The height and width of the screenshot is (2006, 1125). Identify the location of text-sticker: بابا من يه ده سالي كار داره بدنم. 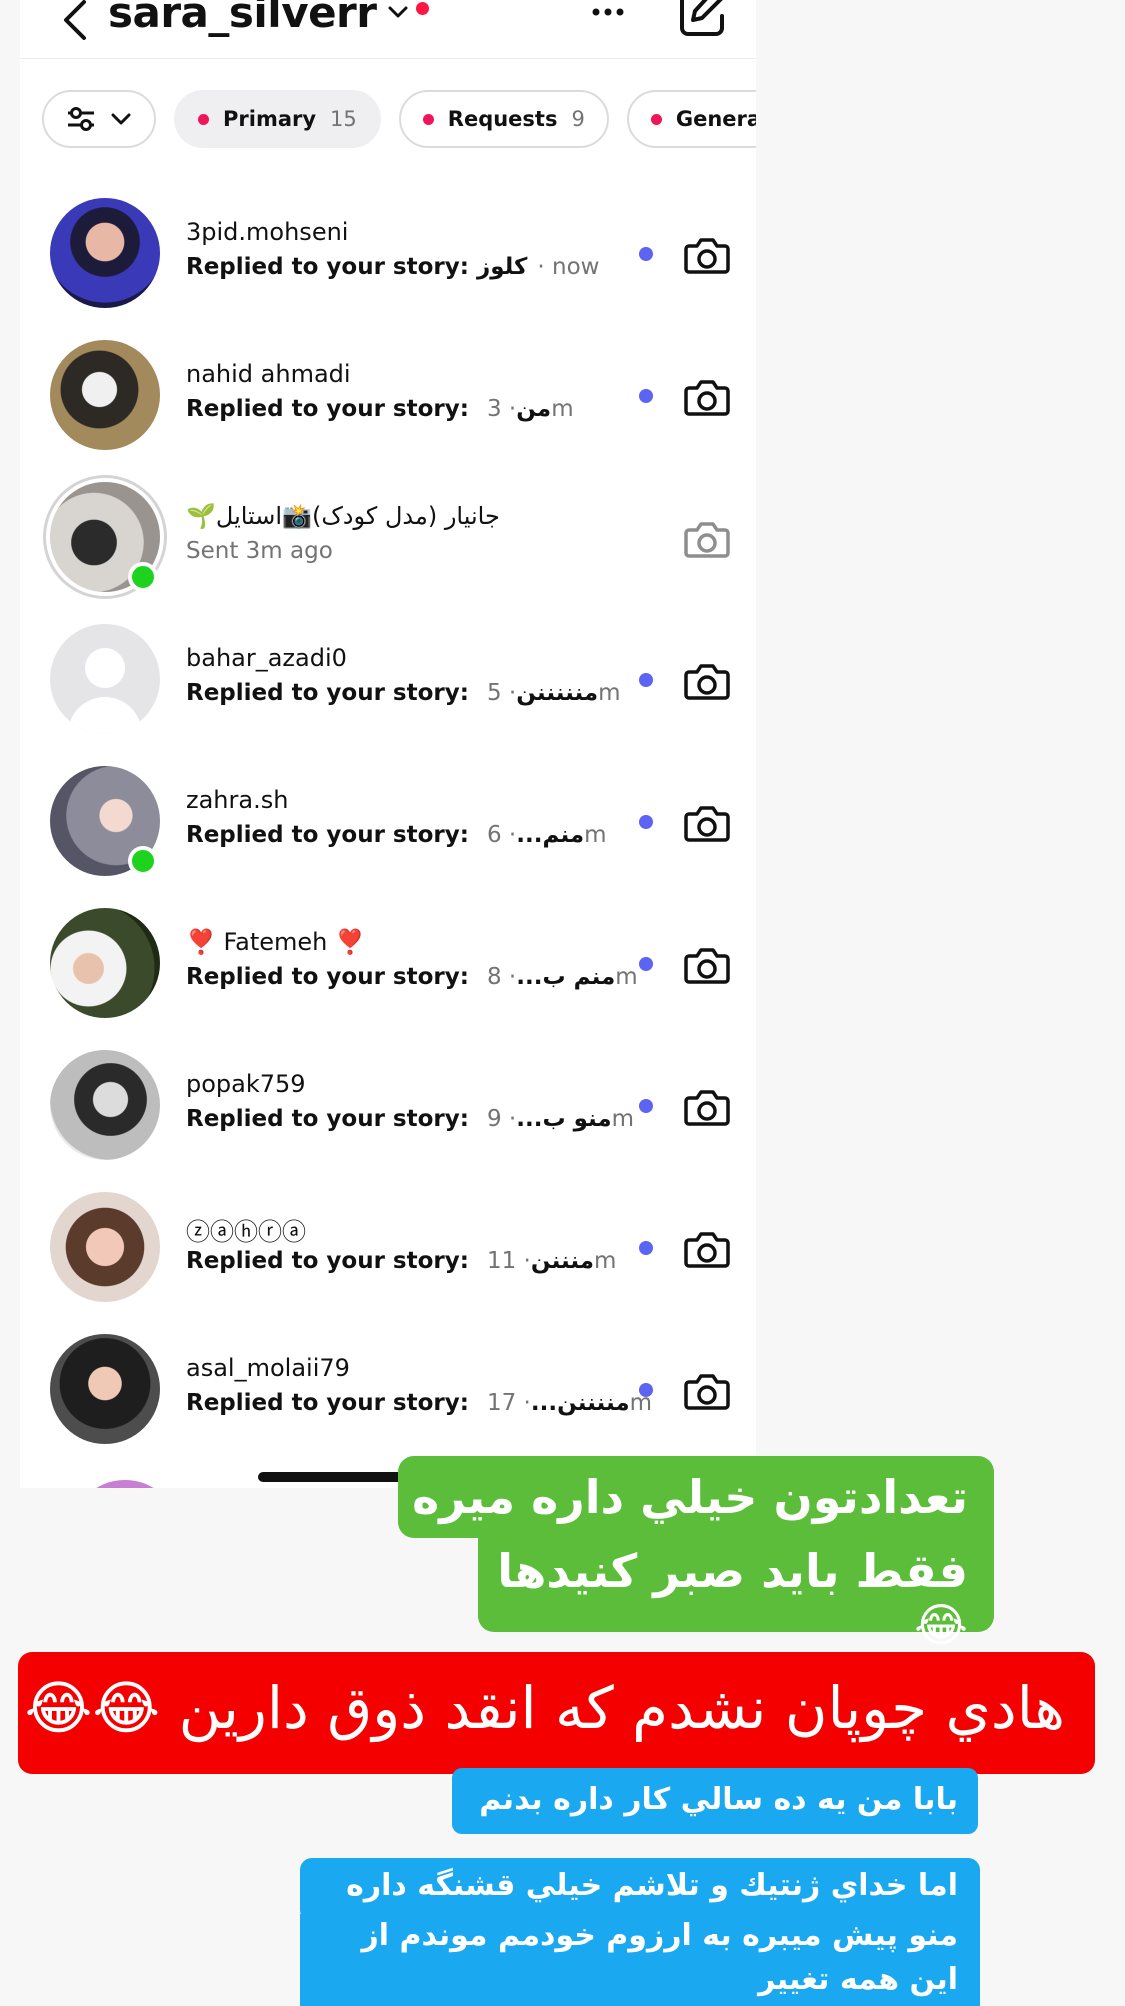
(715, 1801).